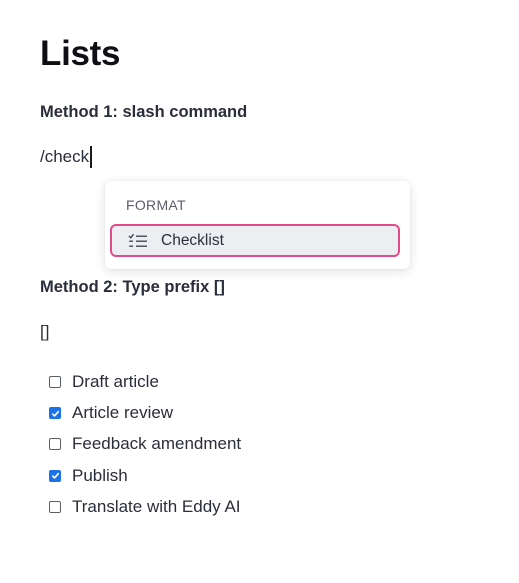  I want to click on slash-command-line: /check, so click(66, 157).